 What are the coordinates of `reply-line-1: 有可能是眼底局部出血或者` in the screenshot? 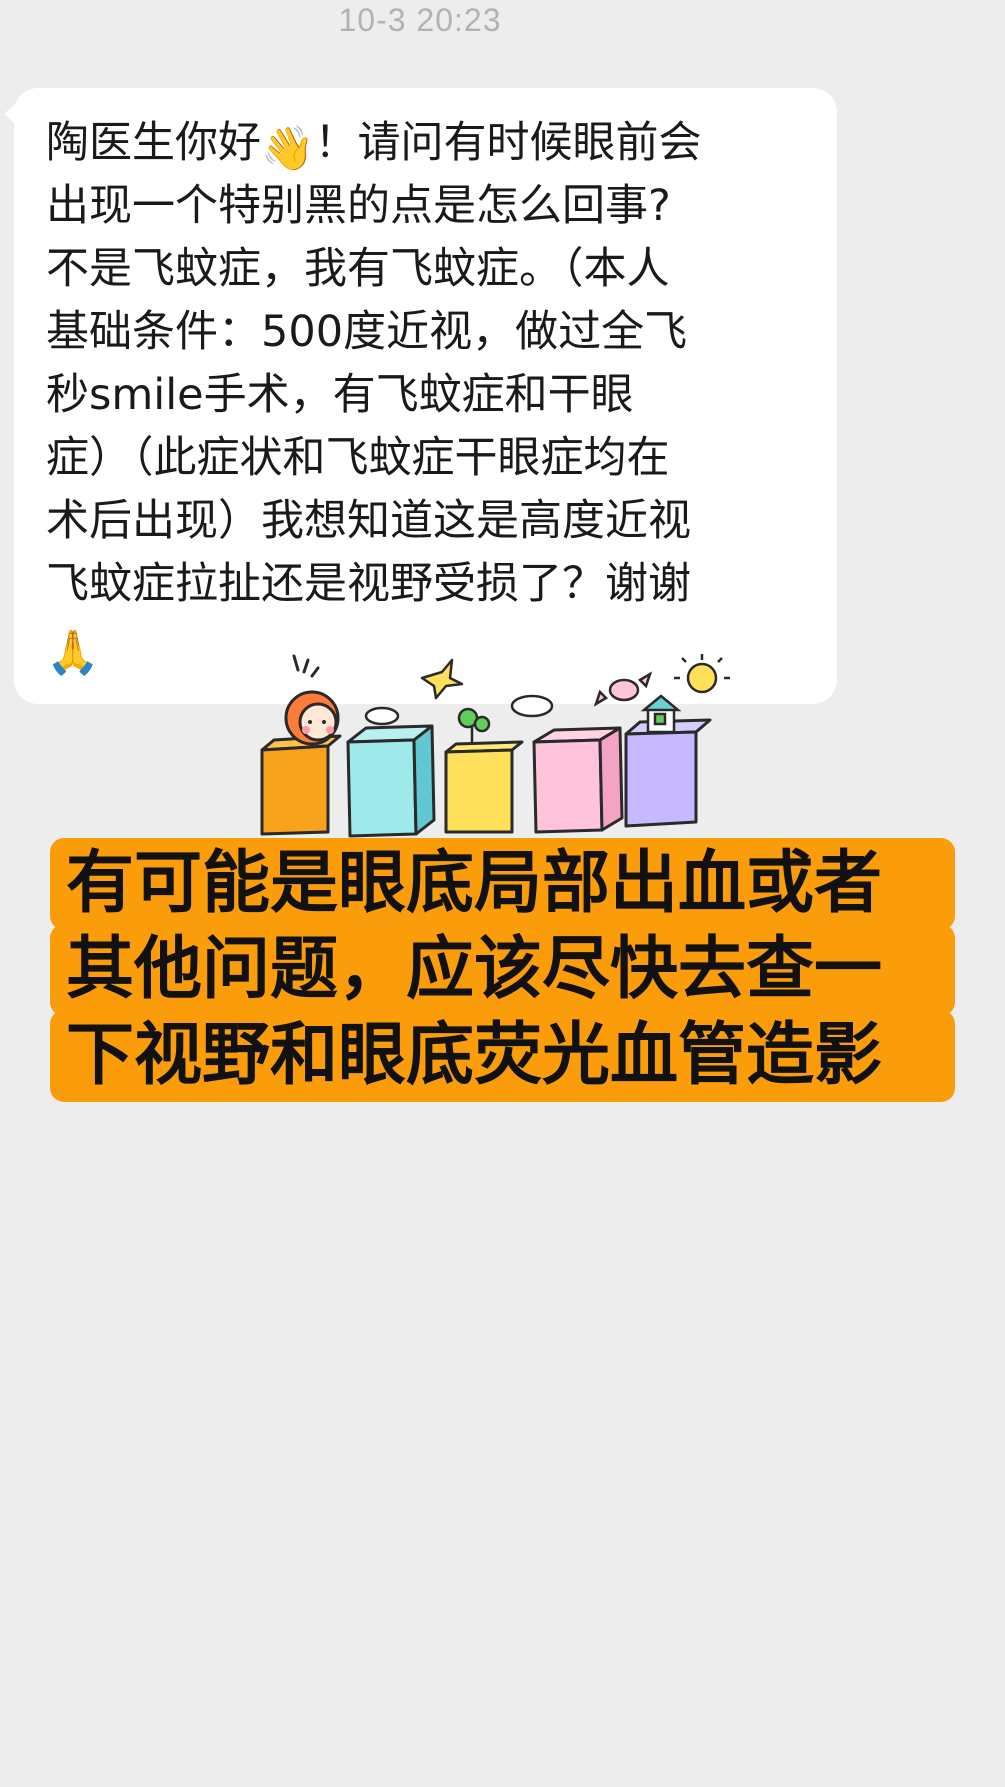 It's located at (502, 884).